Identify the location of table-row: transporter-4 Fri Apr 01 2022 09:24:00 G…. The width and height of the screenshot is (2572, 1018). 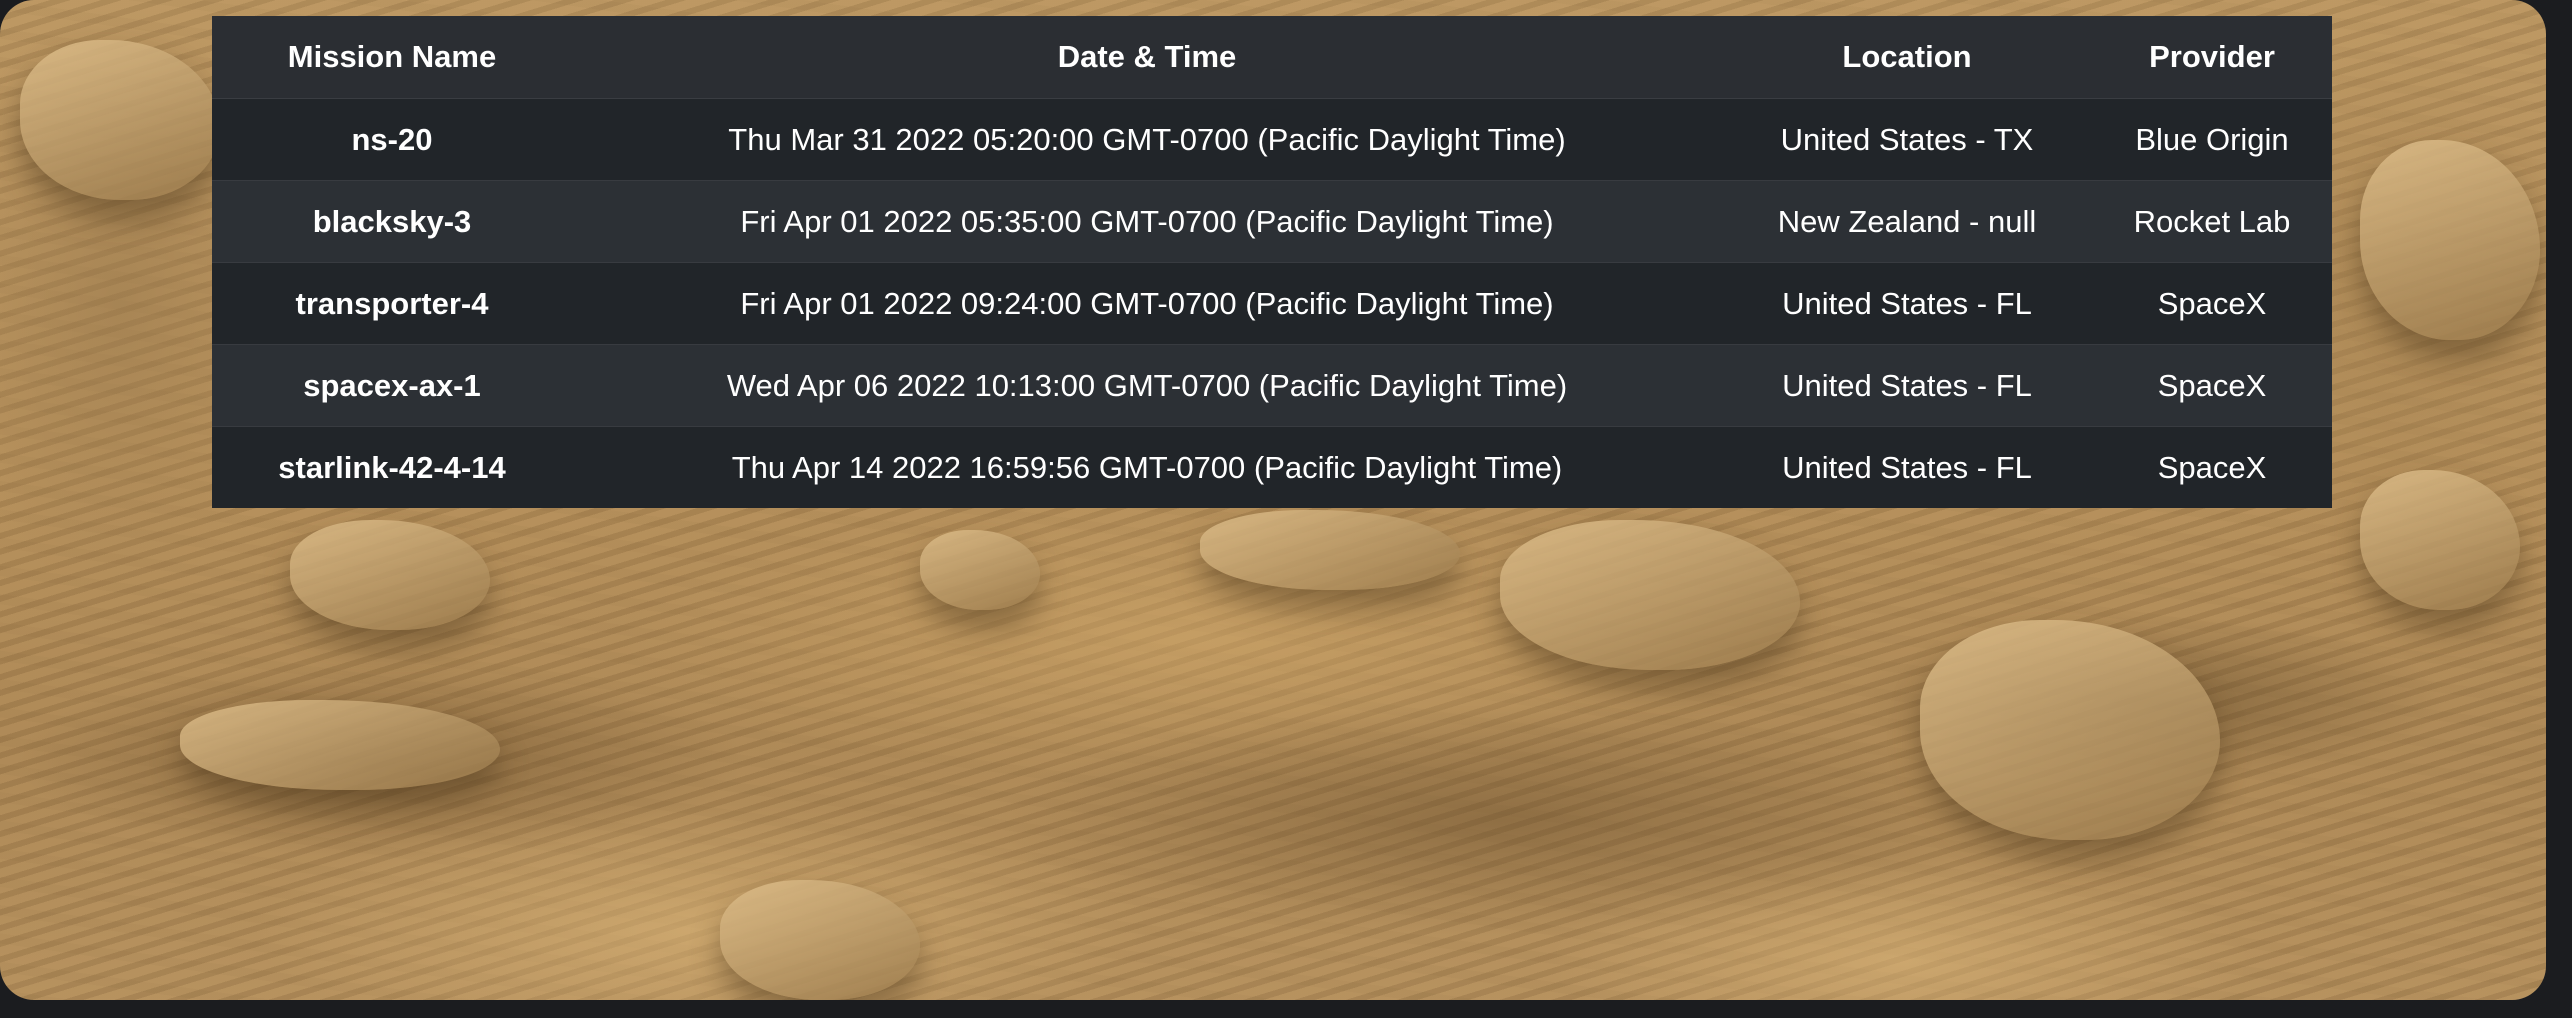
(1272, 303).